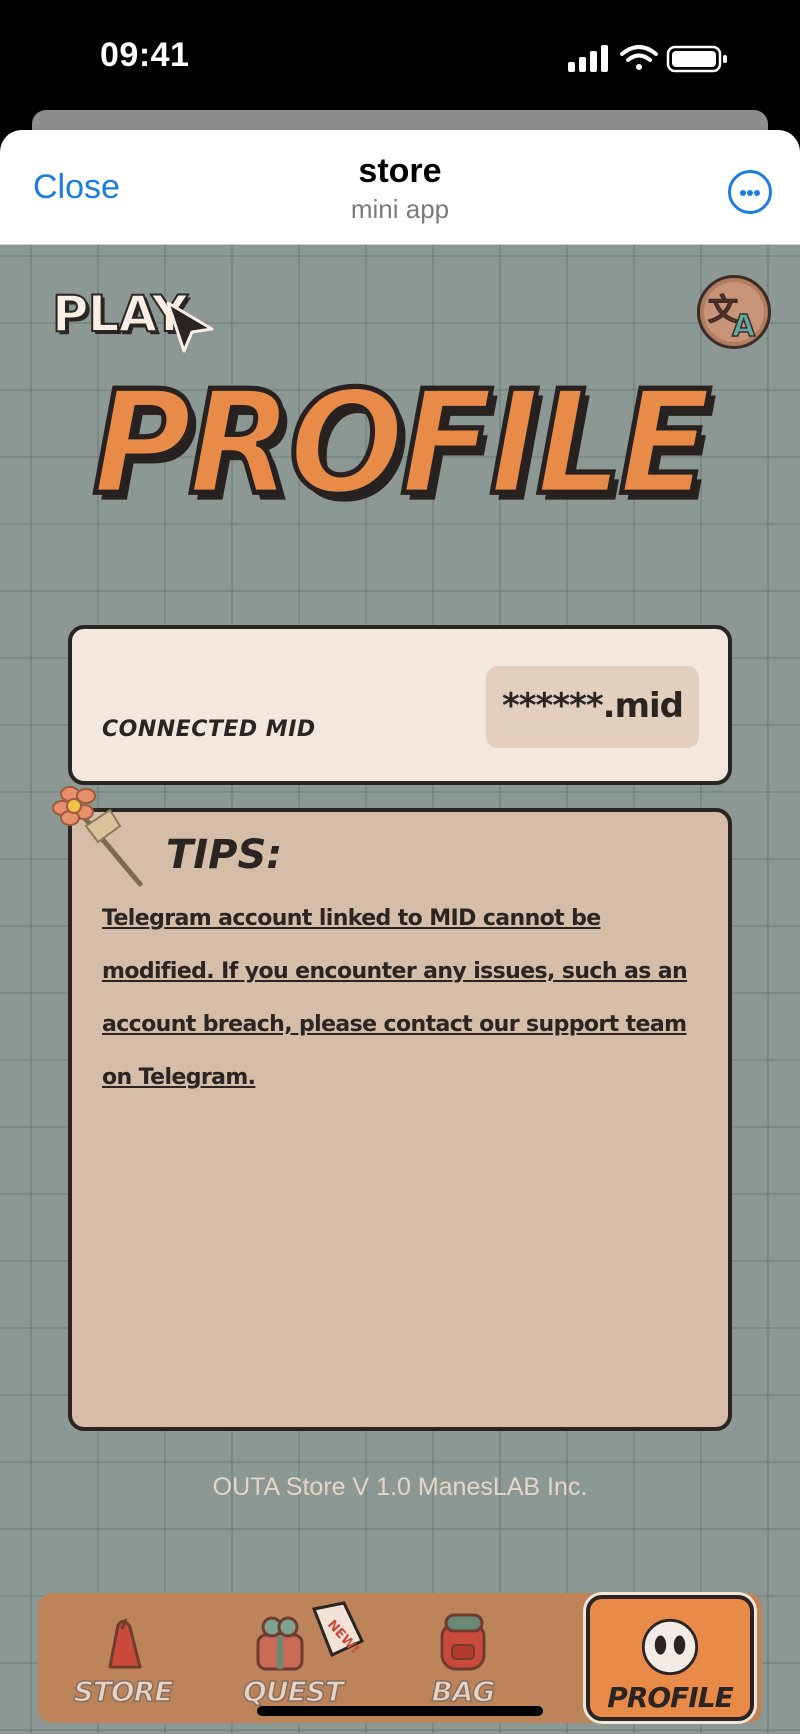  I want to click on battery-icon, so click(696, 59).